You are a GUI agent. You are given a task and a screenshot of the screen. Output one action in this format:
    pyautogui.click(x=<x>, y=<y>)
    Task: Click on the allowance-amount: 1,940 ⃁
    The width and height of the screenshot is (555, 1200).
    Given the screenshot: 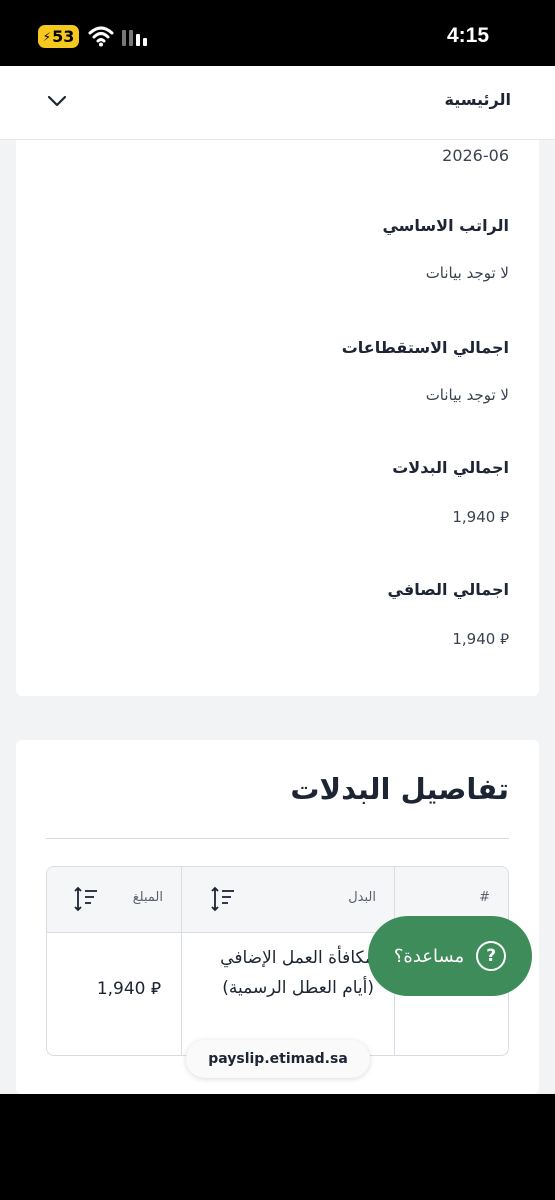 What is the action you would take?
    pyautogui.click(x=128, y=989)
    